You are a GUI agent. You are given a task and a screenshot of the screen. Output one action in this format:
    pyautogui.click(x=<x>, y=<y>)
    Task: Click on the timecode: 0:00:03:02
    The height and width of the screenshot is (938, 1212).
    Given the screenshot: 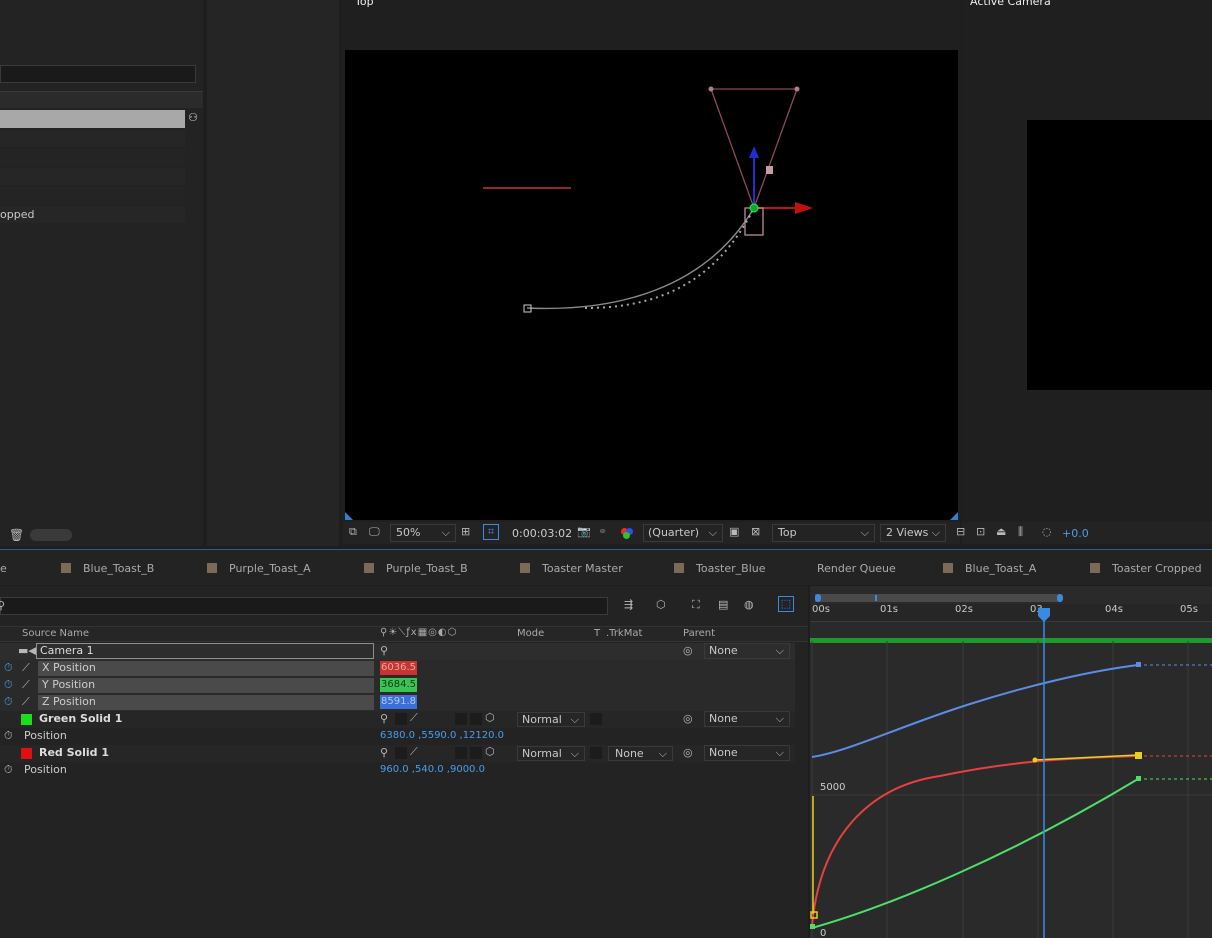 What is the action you would take?
    pyautogui.click(x=542, y=533)
    